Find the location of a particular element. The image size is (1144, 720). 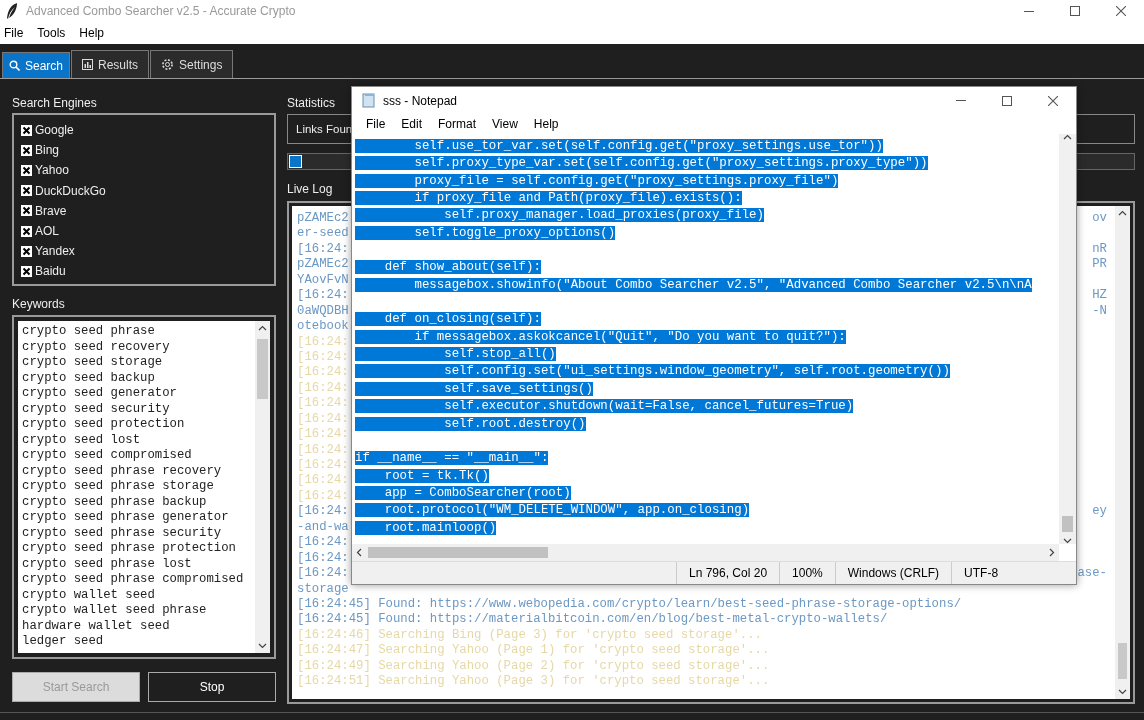

section-label: Statistics is located at coordinates (311, 103).